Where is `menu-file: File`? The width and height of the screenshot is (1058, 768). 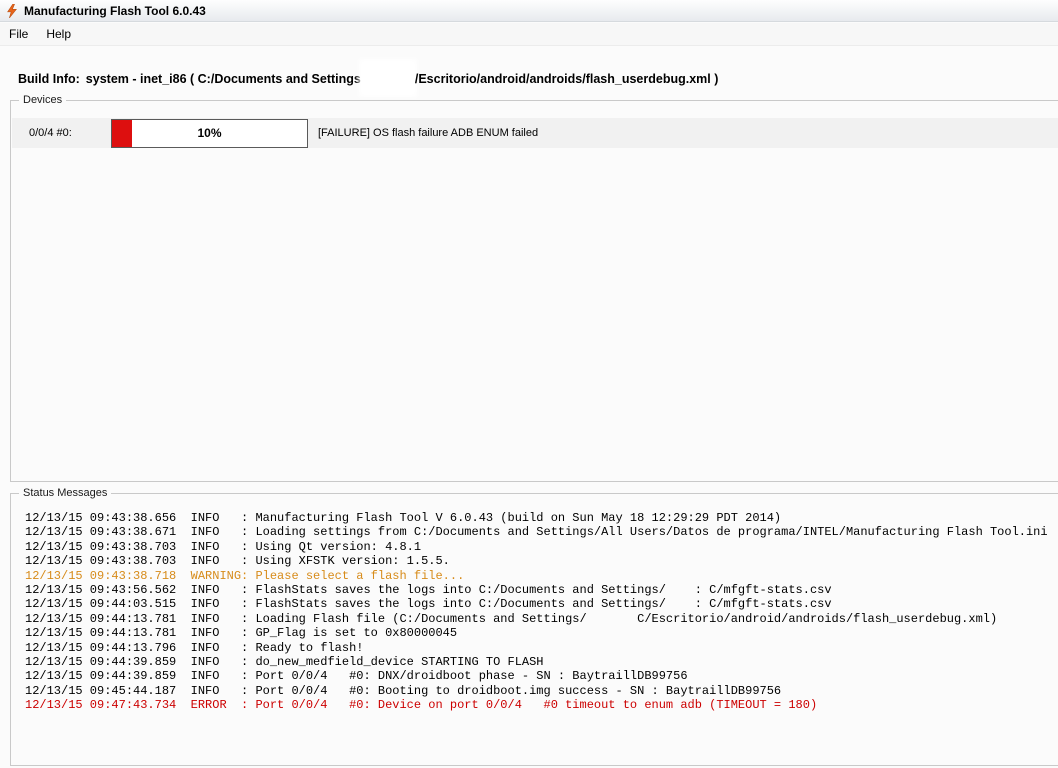 menu-file: File is located at coordinates (18, 34).